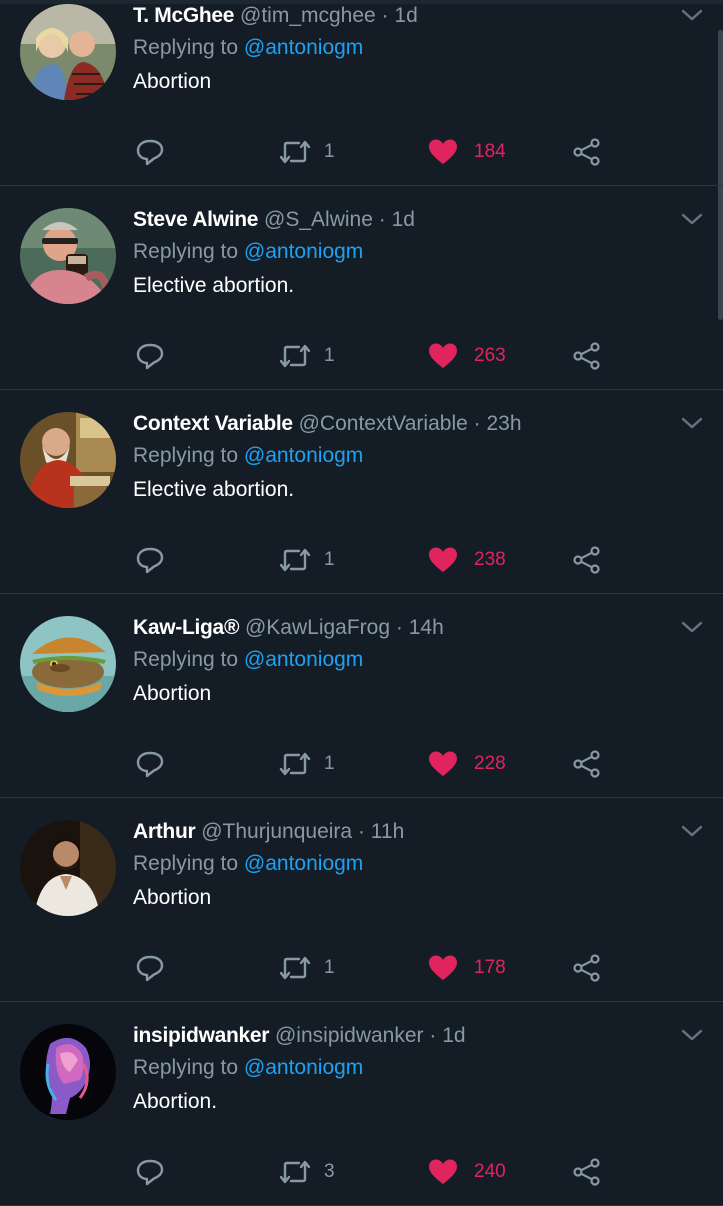 Image resolution: width=723 pixels, height=1206 pixels. I want to click on display-name: Context Variable, so click(213, 423).